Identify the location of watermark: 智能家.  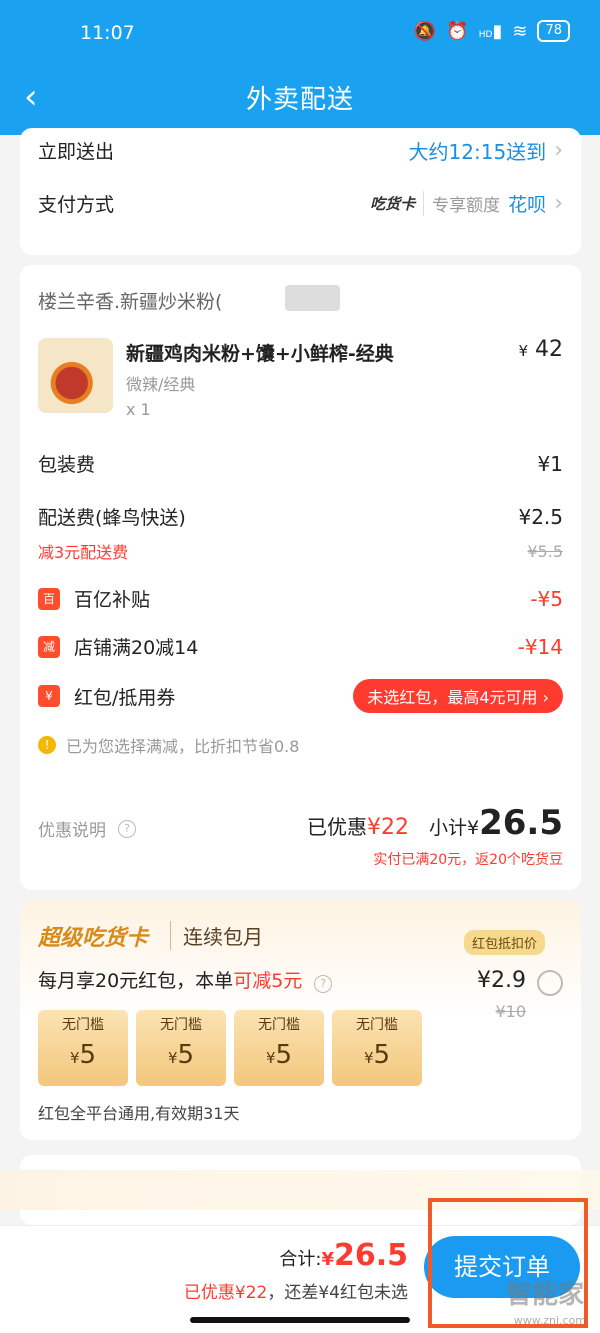
(544, 1295).